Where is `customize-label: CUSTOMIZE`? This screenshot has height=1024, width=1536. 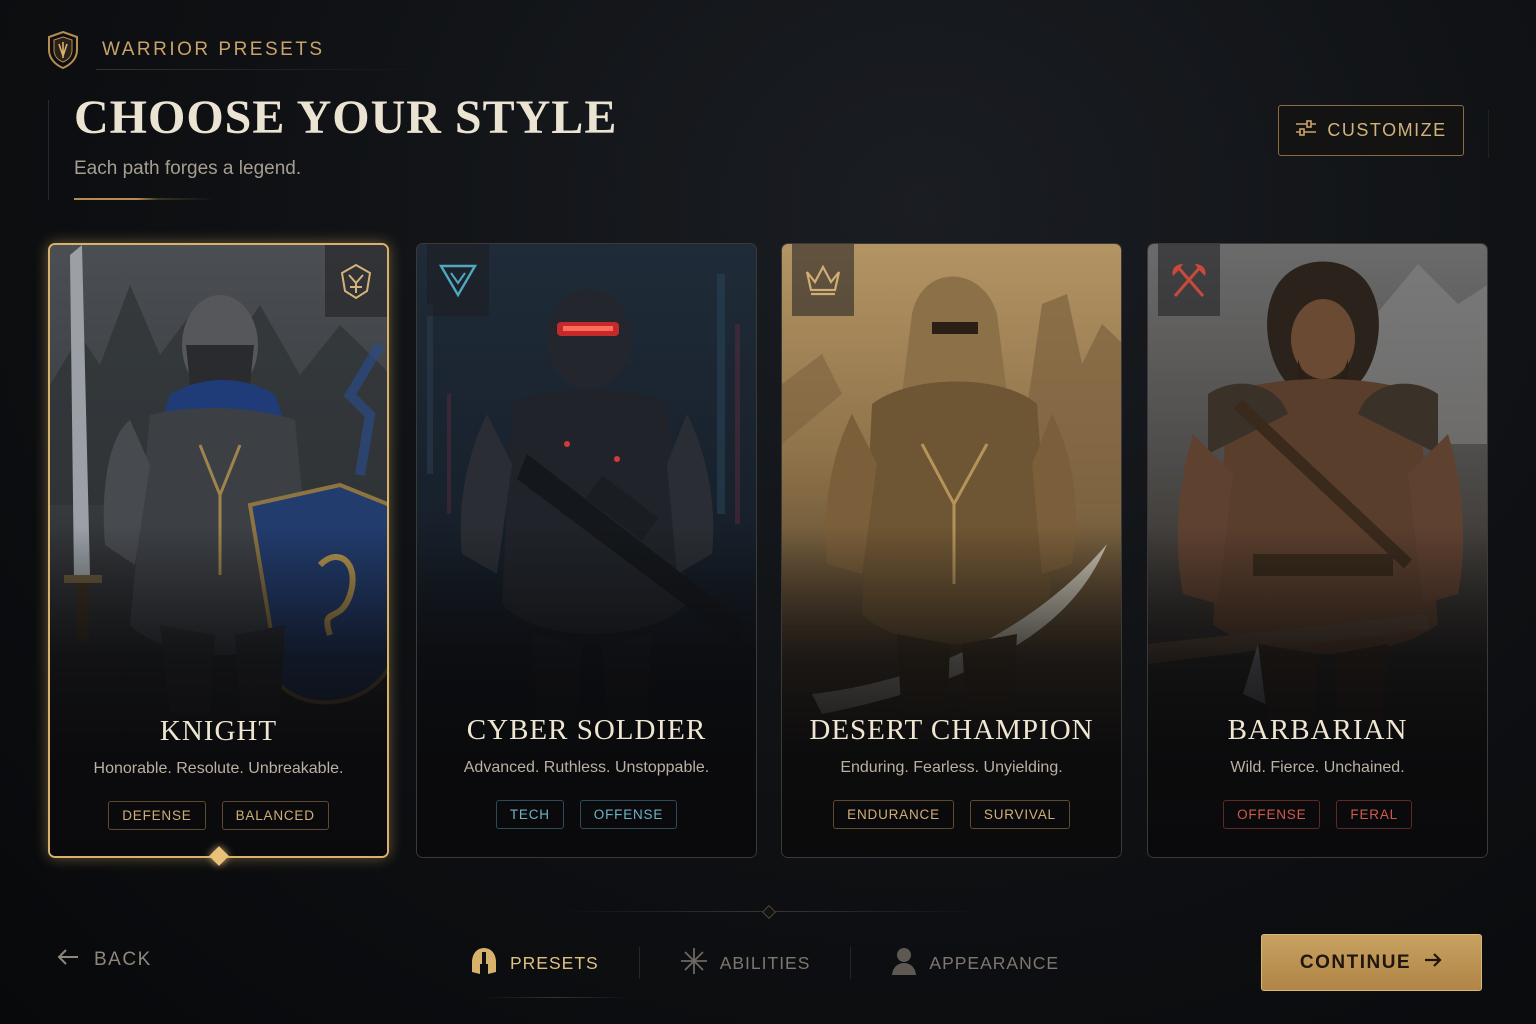
customize-label: CUSTOMIZE is located at coordinates (1387, 130).